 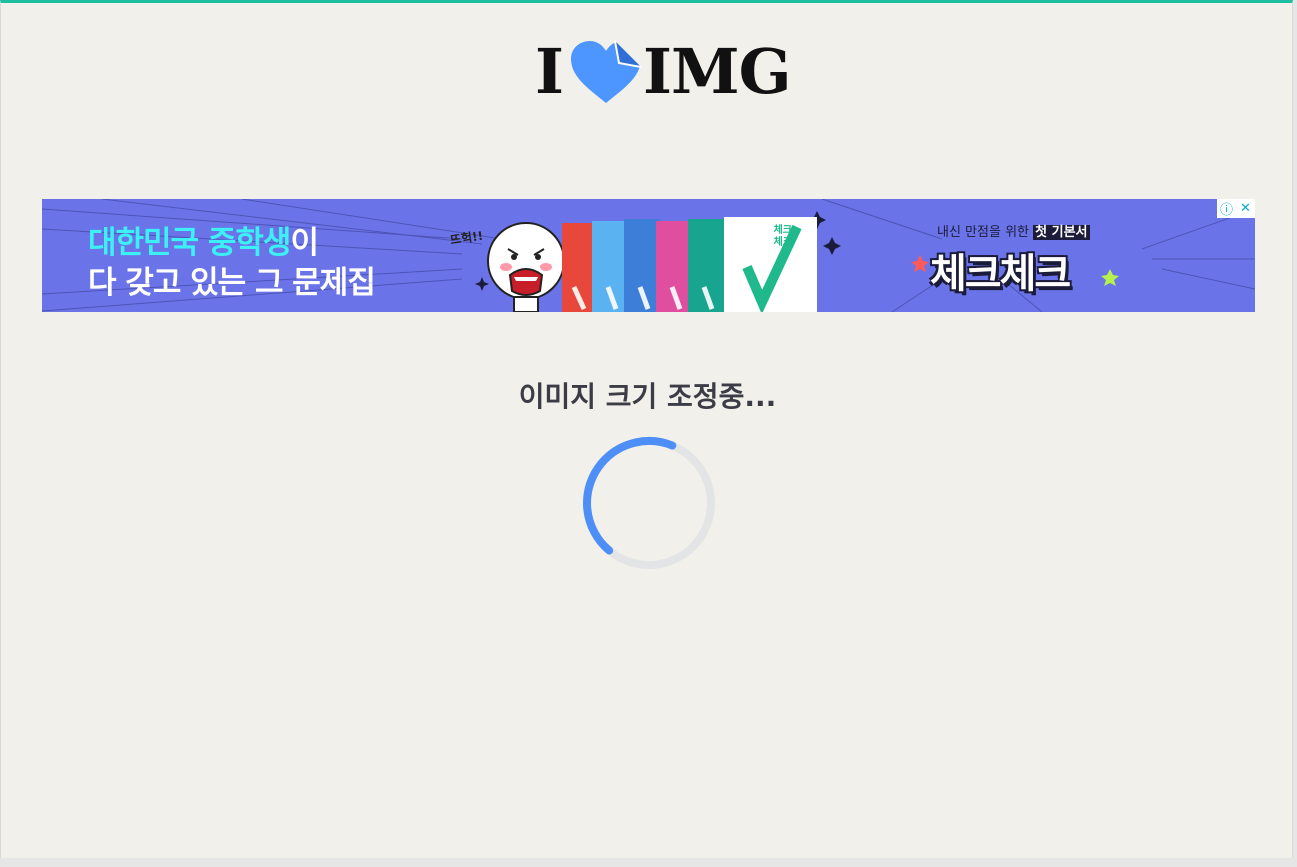 I want to click on ad-tagline: 내신 만점을 위한 첫 기본서, so click(x=1013, y=230).